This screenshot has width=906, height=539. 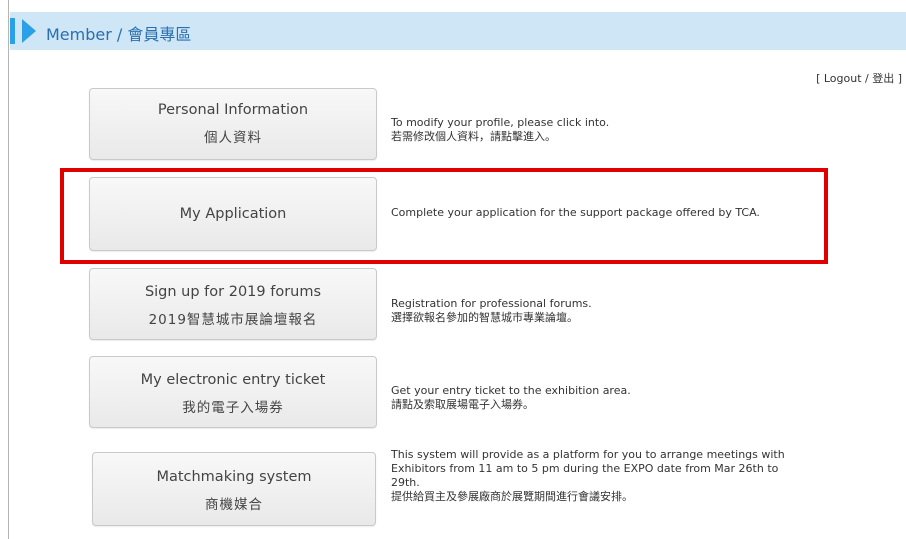 I want to click on left-border, so click(x=8, y=269).